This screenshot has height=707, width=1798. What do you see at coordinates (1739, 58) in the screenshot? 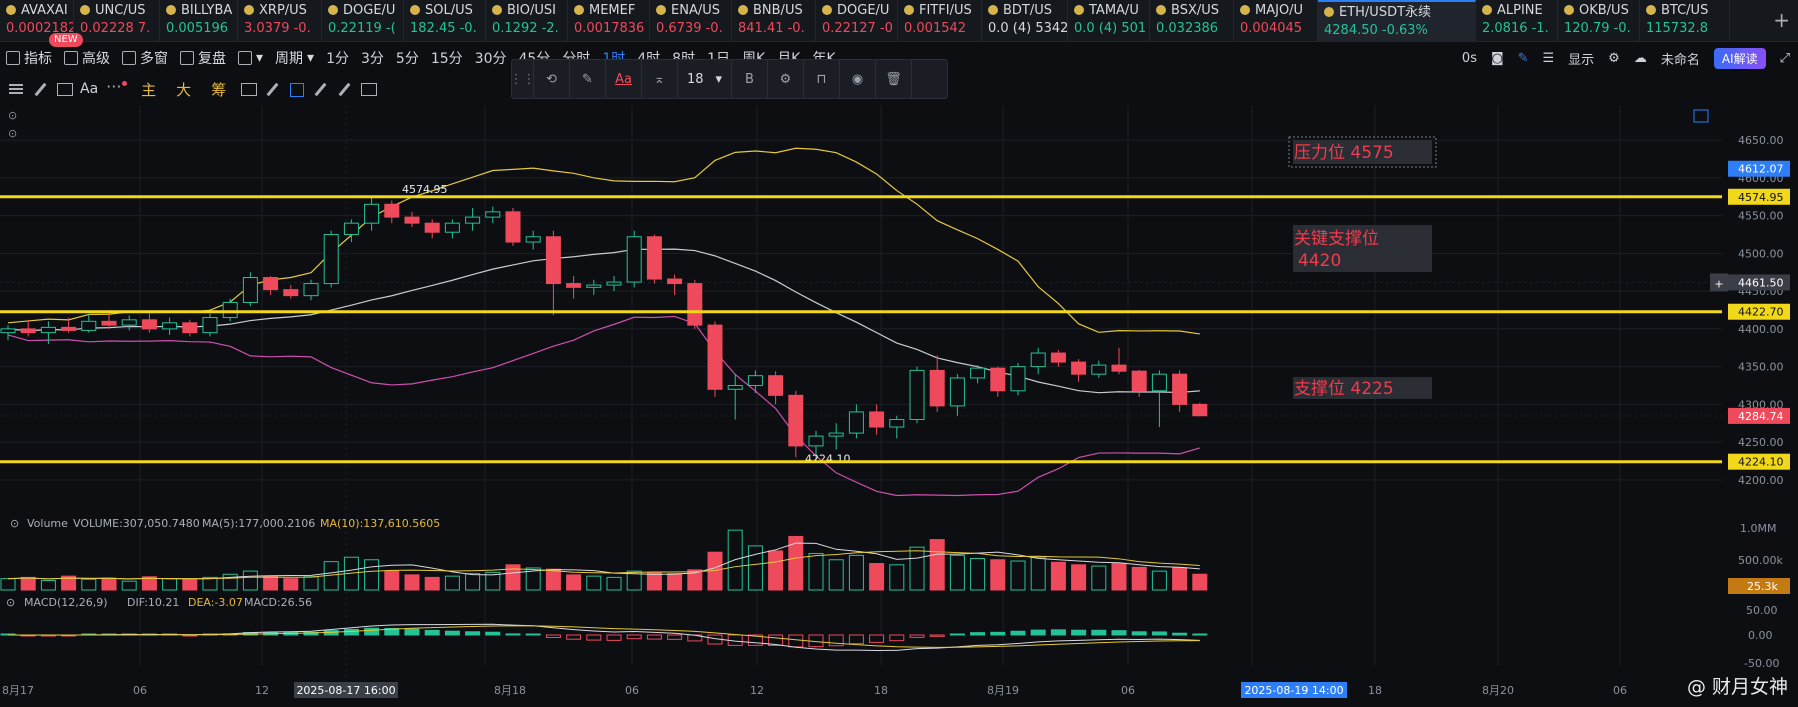
I see `ai-interpret-button: AI解读` at bounding box center [1739, 58].